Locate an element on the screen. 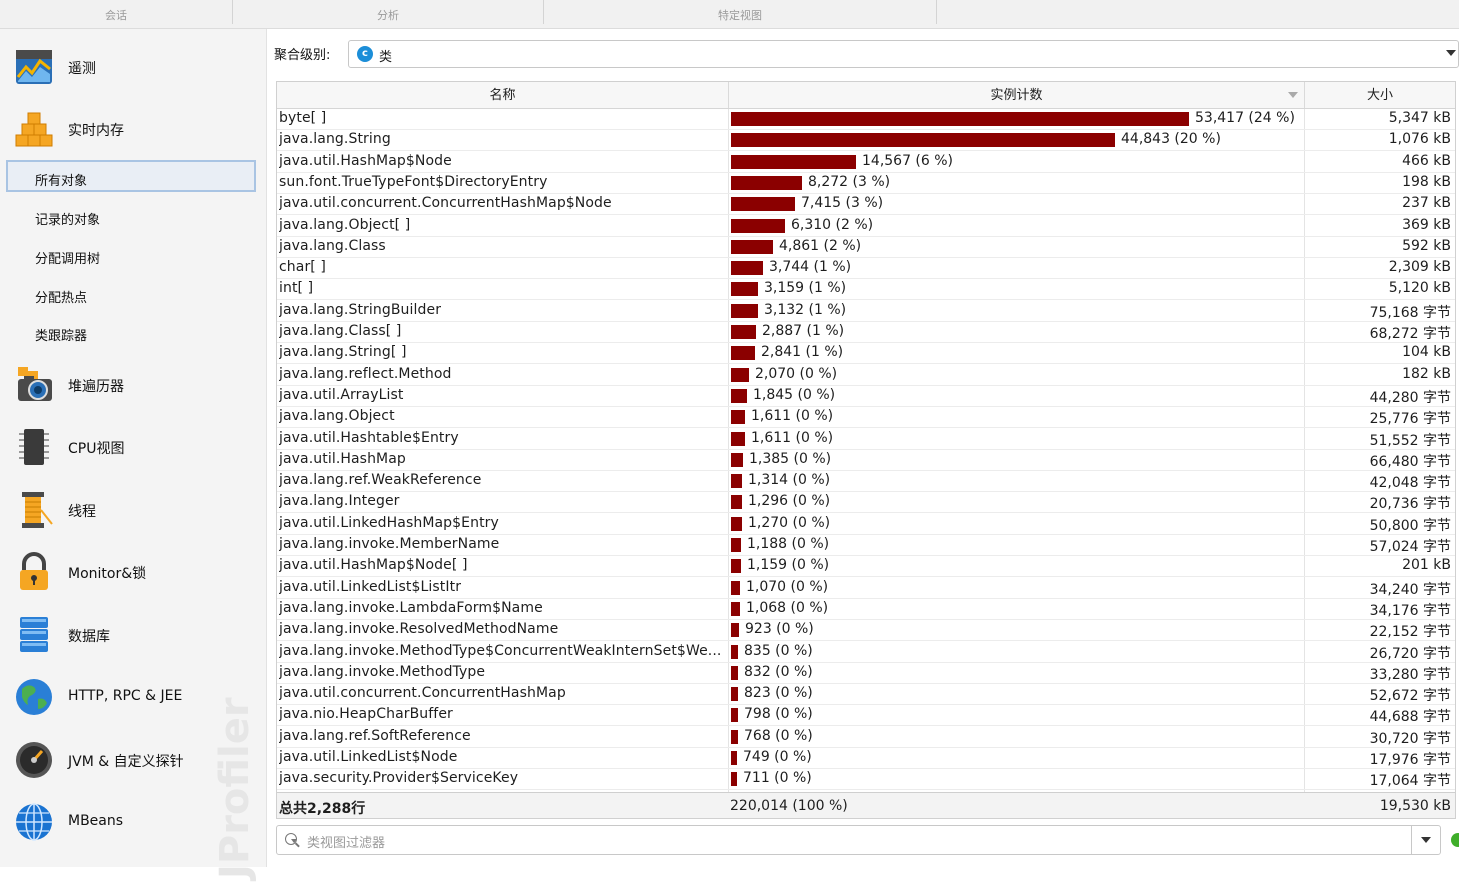  instance-count-cell: 3,132 (1 %) is located at coordinates (805, 309).